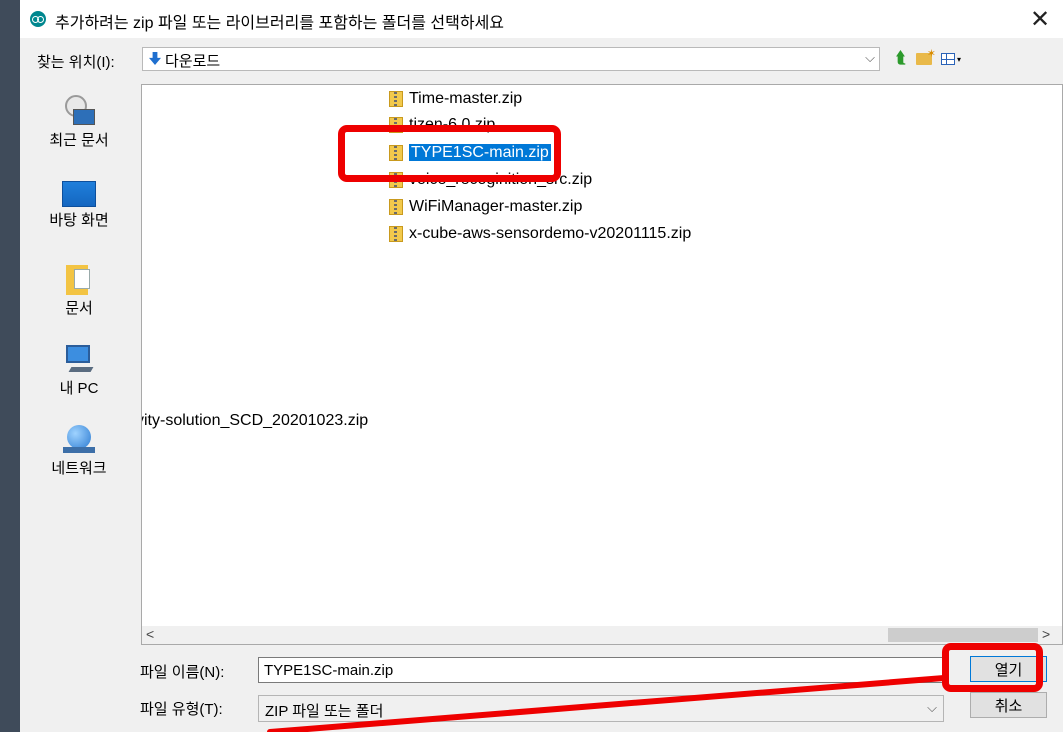 The image size is (1063, 732). What do you see at coordinates (79, 440) in the screenshot?
I see `network-icon` at bounding box center [79, 440].